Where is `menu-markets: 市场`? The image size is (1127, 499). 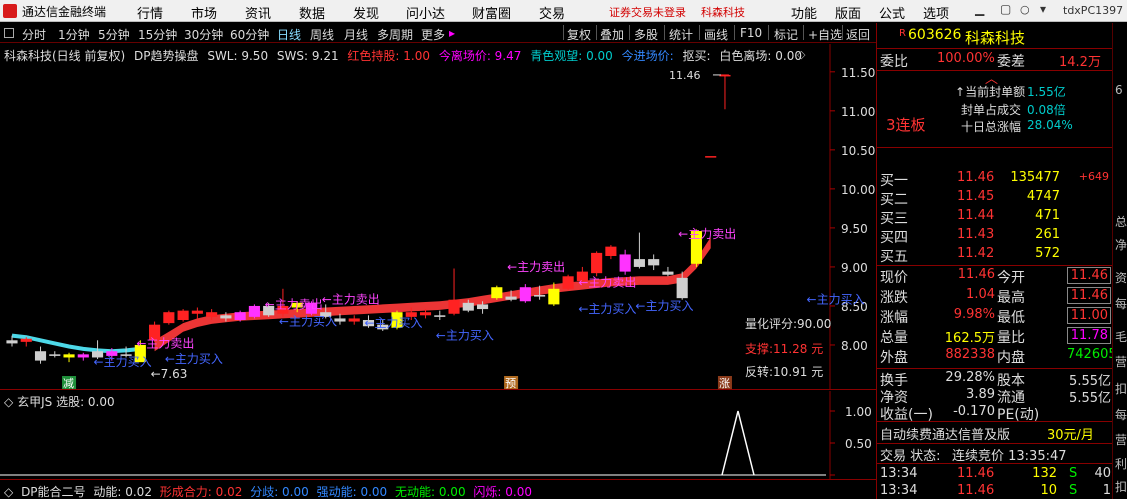 menu-markets: 市场 is located at coordinates (204, 12).